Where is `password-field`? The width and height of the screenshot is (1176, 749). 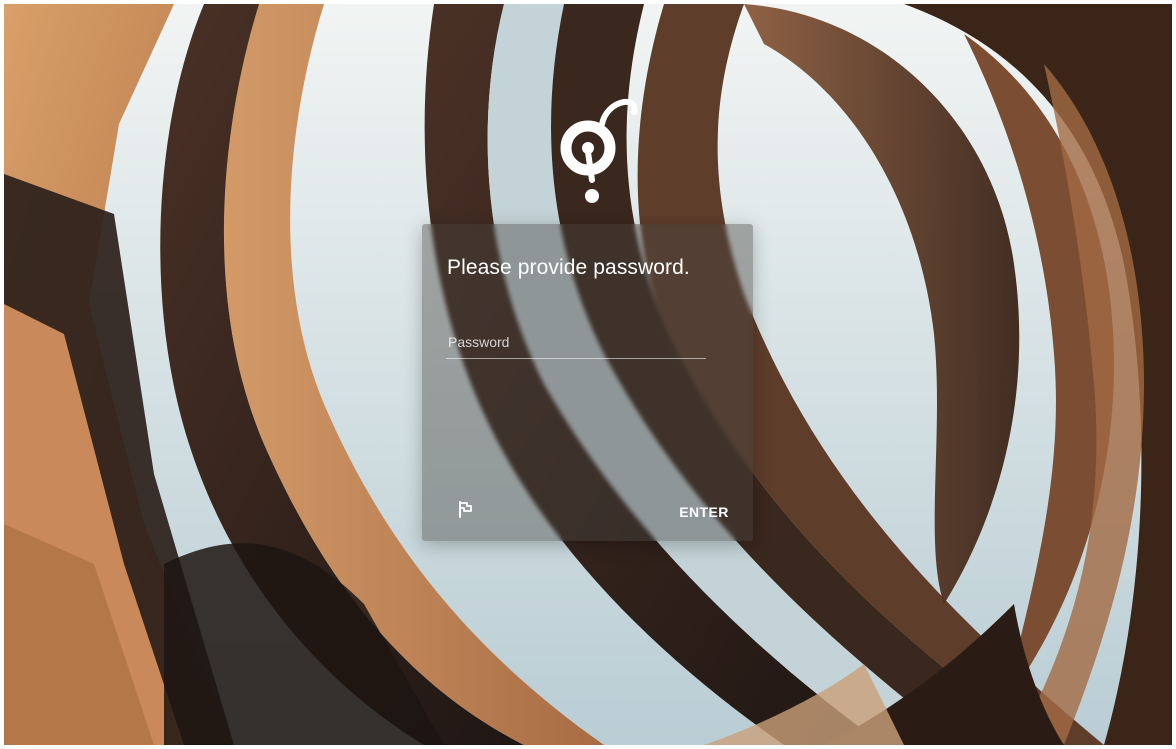 password-field is located at coordinates (578, 343).